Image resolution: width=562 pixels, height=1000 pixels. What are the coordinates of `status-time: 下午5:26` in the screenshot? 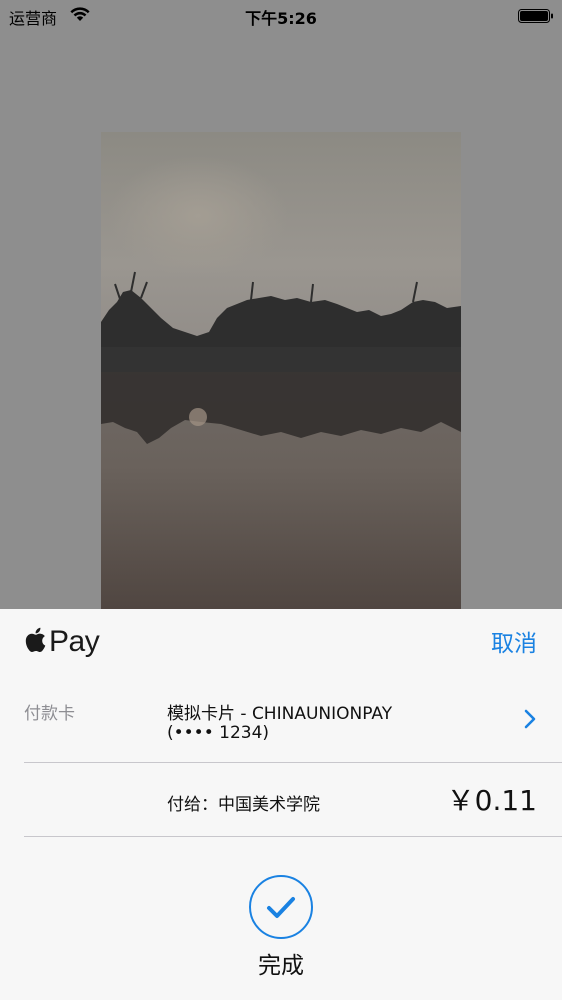 It's located at (281, 18).